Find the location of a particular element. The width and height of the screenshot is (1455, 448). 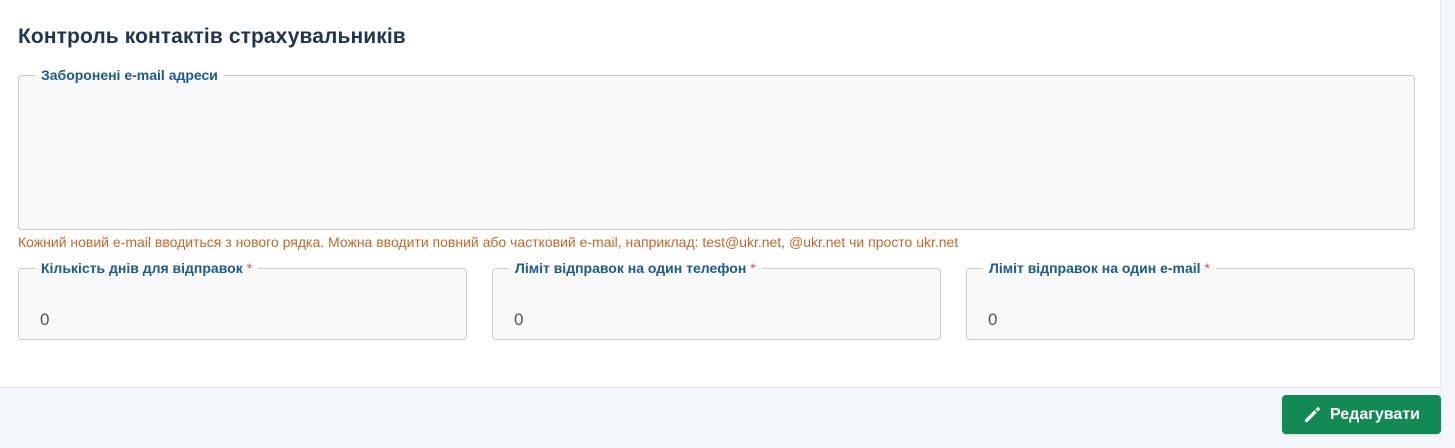

forbidden-emails-label: Заборонені e-mail адреси is located at coordinates (129, 75).